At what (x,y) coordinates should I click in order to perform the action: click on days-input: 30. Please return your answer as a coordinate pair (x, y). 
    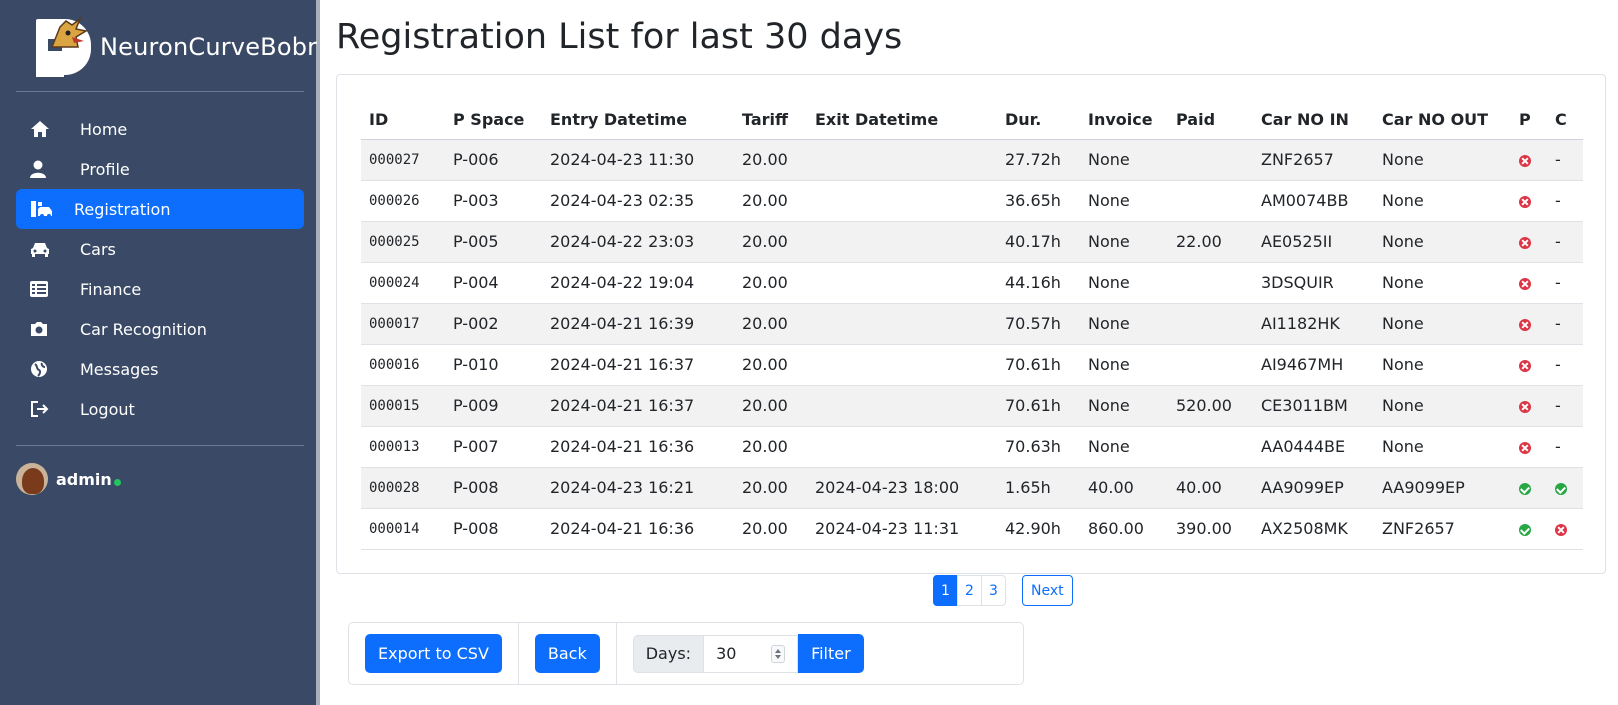
    Looking at the image, I should click on (751, 653).